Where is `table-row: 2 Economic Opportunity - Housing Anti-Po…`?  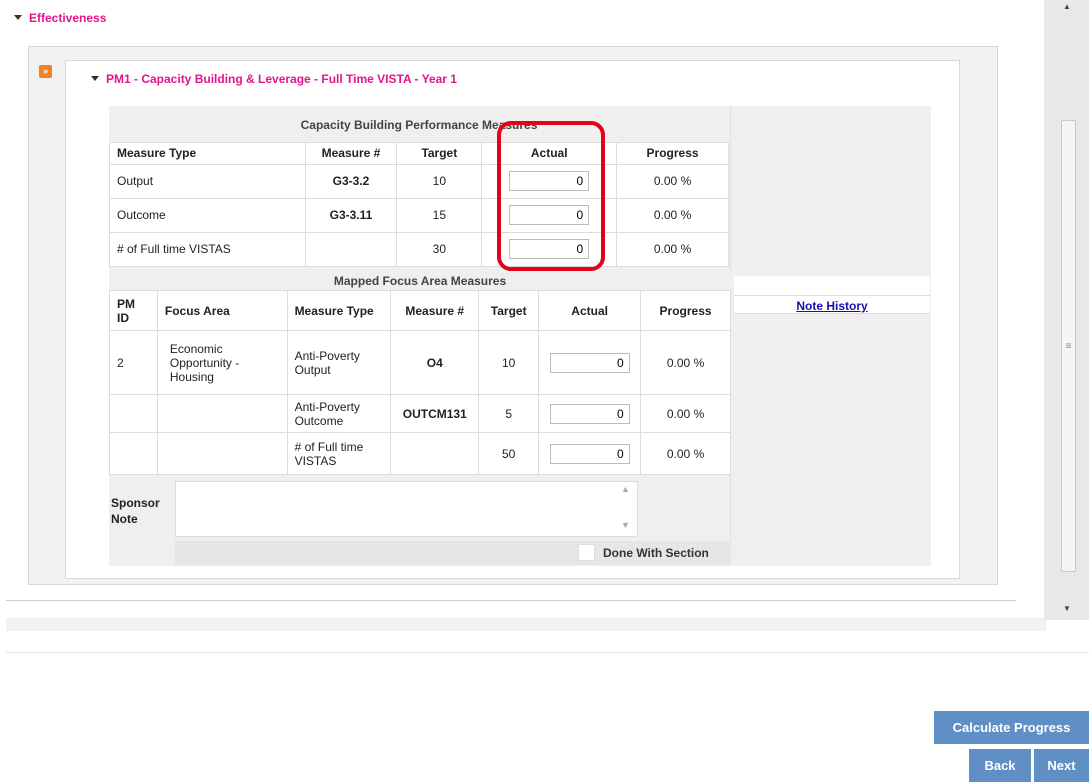 table-row: 2 Economic Opportunity - Housing Anti-Po… is located at coordinates (420, 362).